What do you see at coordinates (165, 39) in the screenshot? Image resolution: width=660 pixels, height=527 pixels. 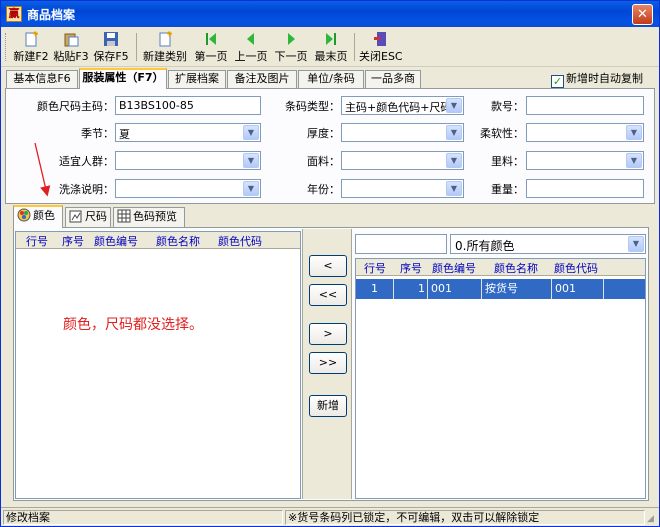 I see `new-category-icon` at bounding box center [165, 39].